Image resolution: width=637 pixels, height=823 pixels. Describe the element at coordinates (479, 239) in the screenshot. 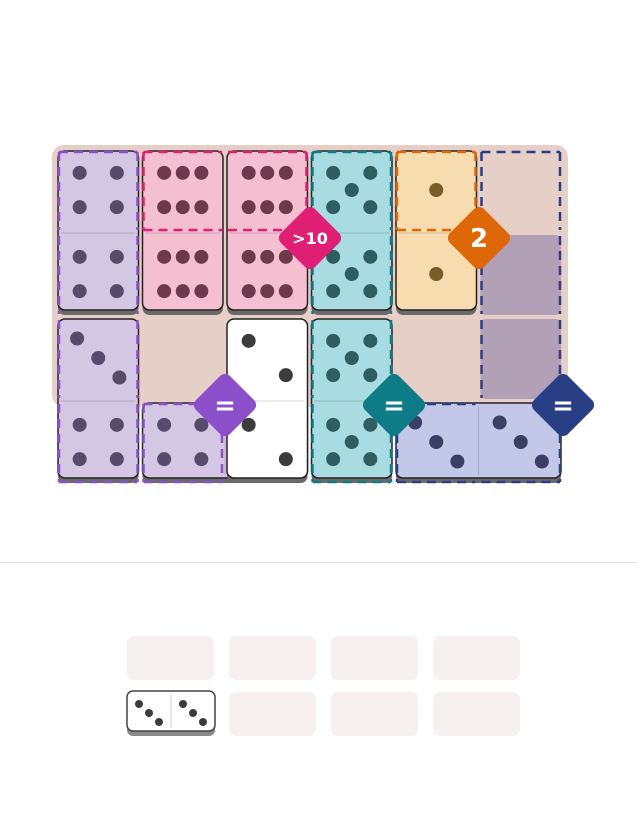

I see `constraint-label: 2` at that location.